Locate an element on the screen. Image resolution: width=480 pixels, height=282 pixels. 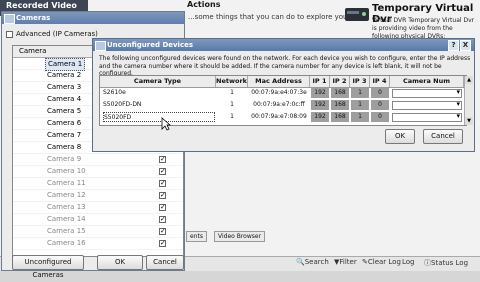
camera-name: Camera 10 is located at coordinates (66, 171).